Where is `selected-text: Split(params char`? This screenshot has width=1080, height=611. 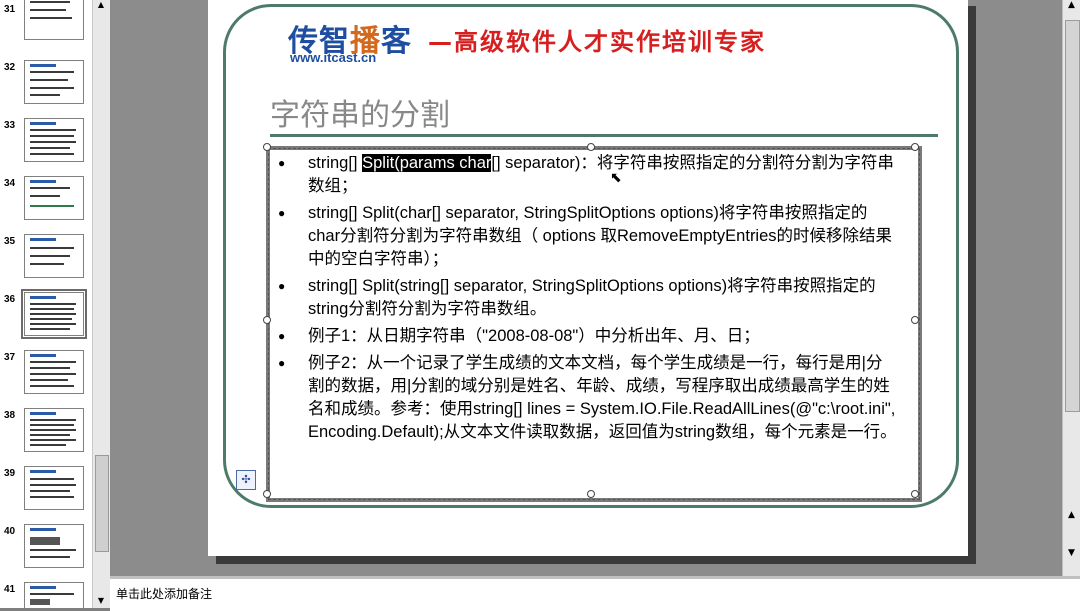
selected-text: Split(params char is located at coordinates (427, 163).